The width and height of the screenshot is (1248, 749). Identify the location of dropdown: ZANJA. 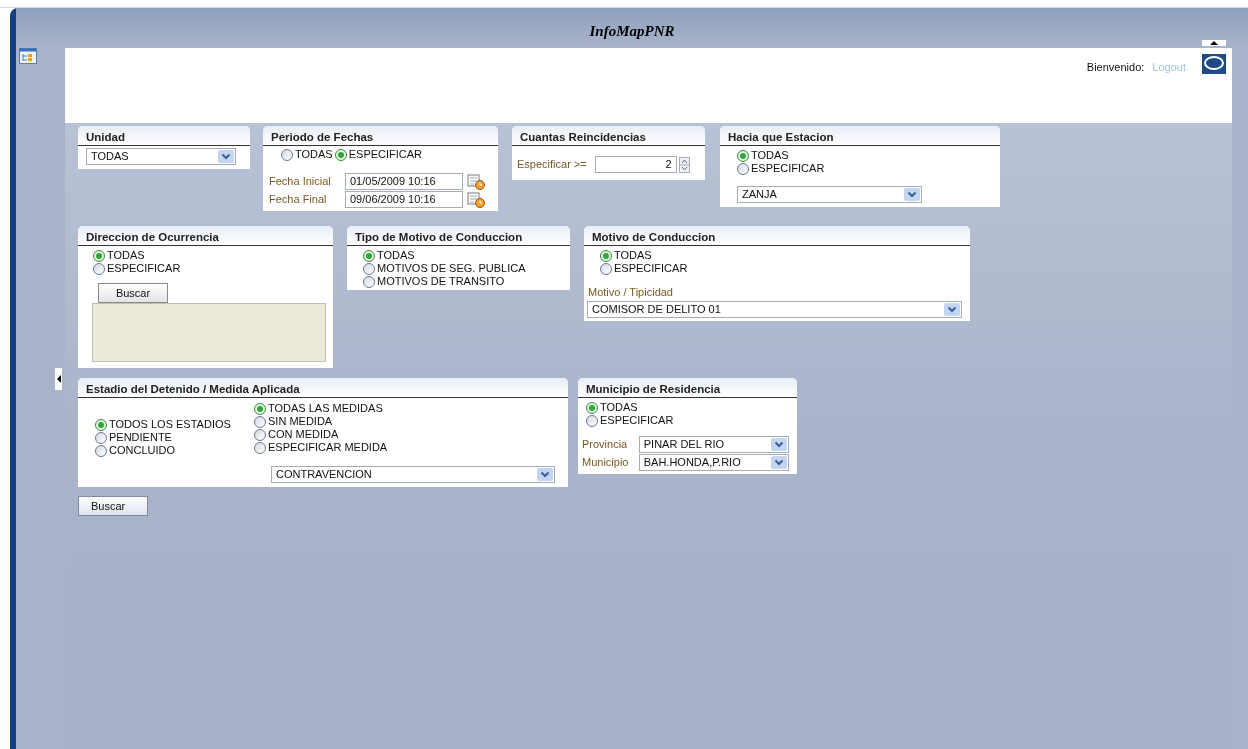
(829, 194).